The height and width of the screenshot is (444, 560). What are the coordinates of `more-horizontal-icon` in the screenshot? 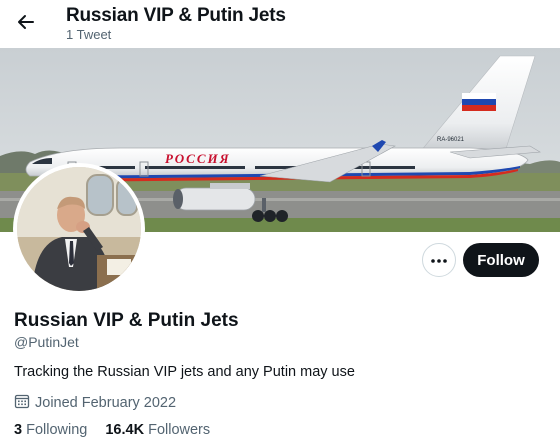 It's located at (439, 260).